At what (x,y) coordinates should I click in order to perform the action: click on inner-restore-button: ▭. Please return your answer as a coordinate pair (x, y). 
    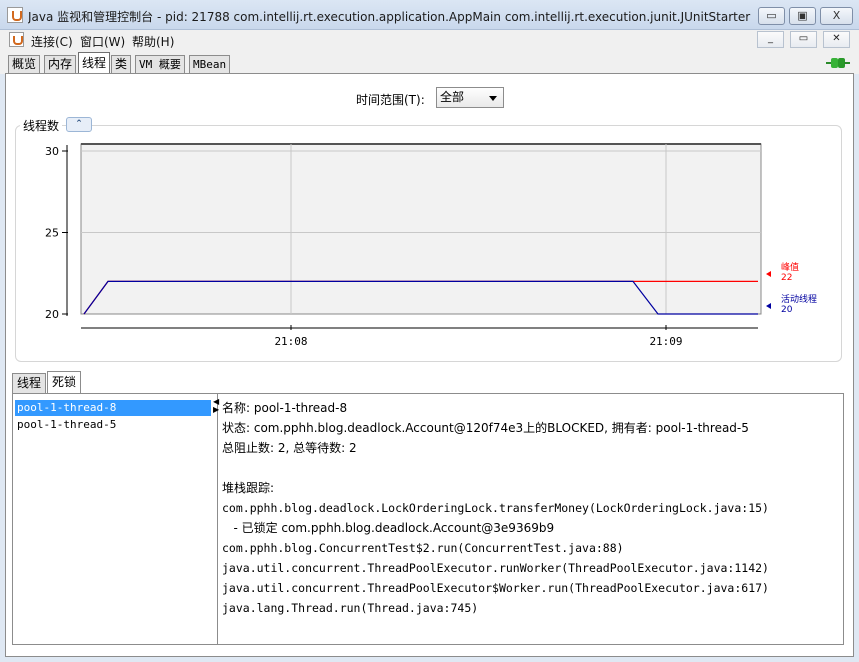
    Looking at the image, I should click on (803, 39).